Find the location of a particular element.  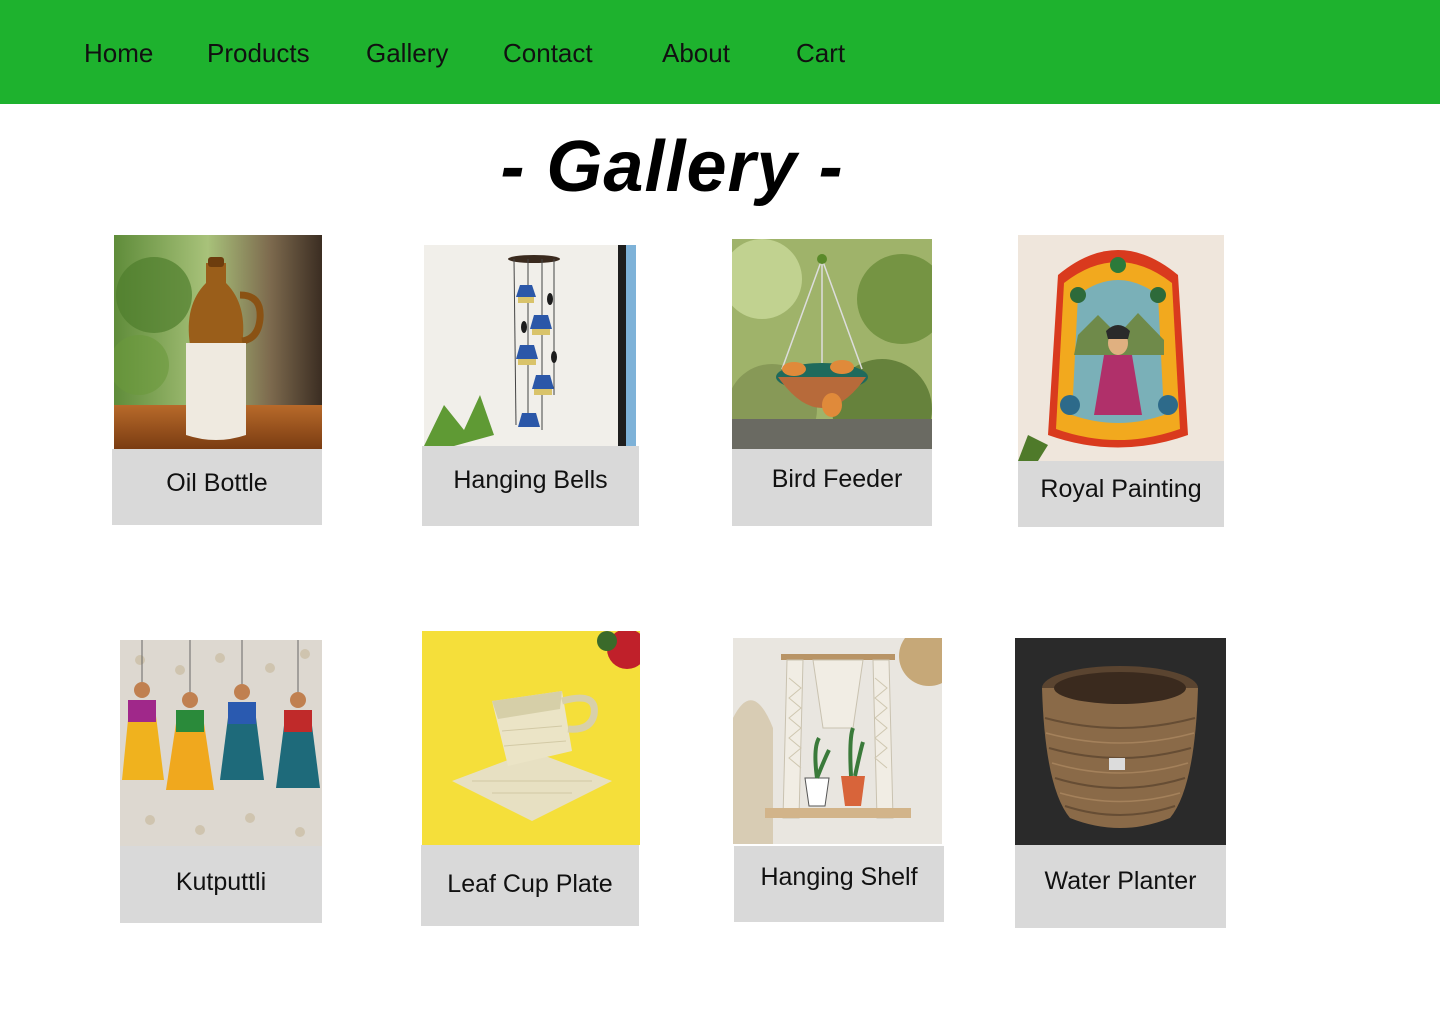

nav-cart-link: Cart is located at coordinates (820, 53).